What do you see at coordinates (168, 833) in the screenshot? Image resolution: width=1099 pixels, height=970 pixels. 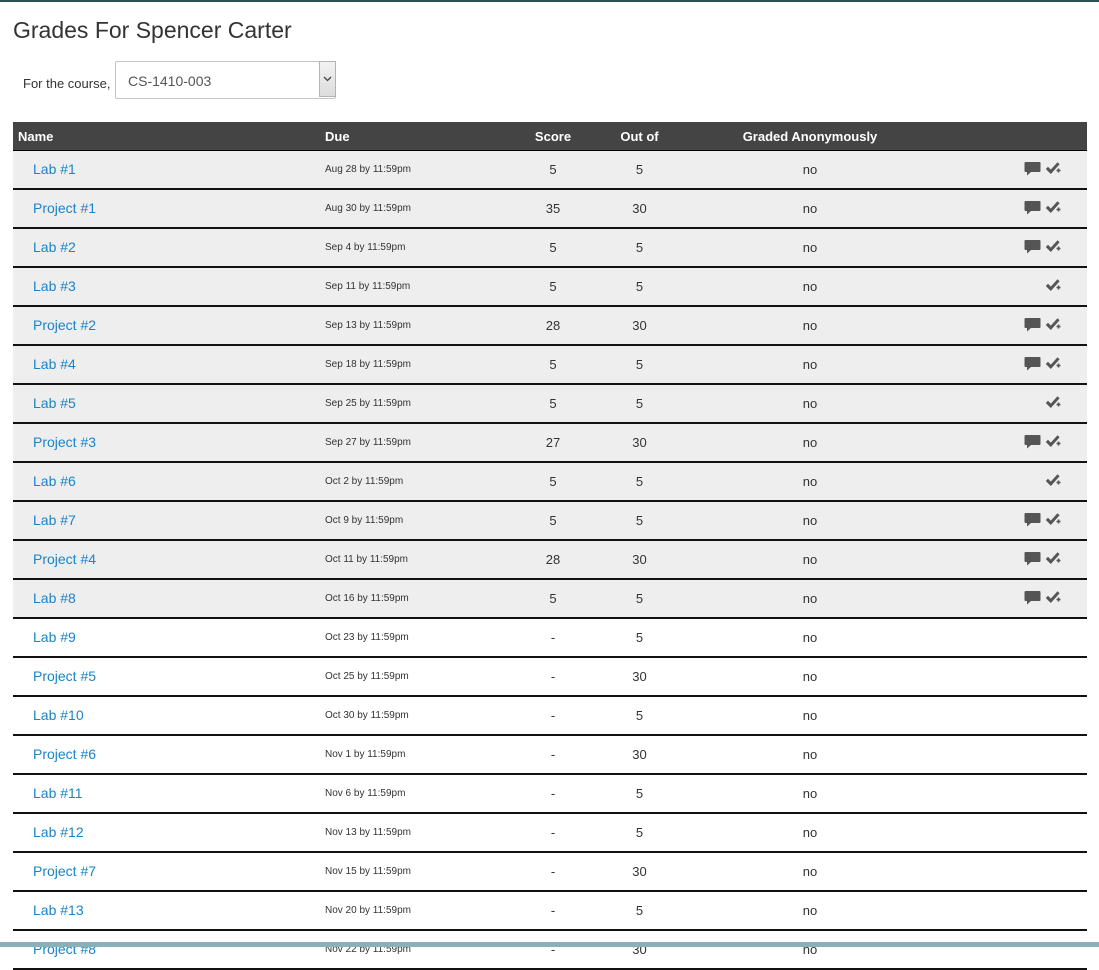 I see `assignment-name-cell: Lab #12` at bounding box center [168, 833].